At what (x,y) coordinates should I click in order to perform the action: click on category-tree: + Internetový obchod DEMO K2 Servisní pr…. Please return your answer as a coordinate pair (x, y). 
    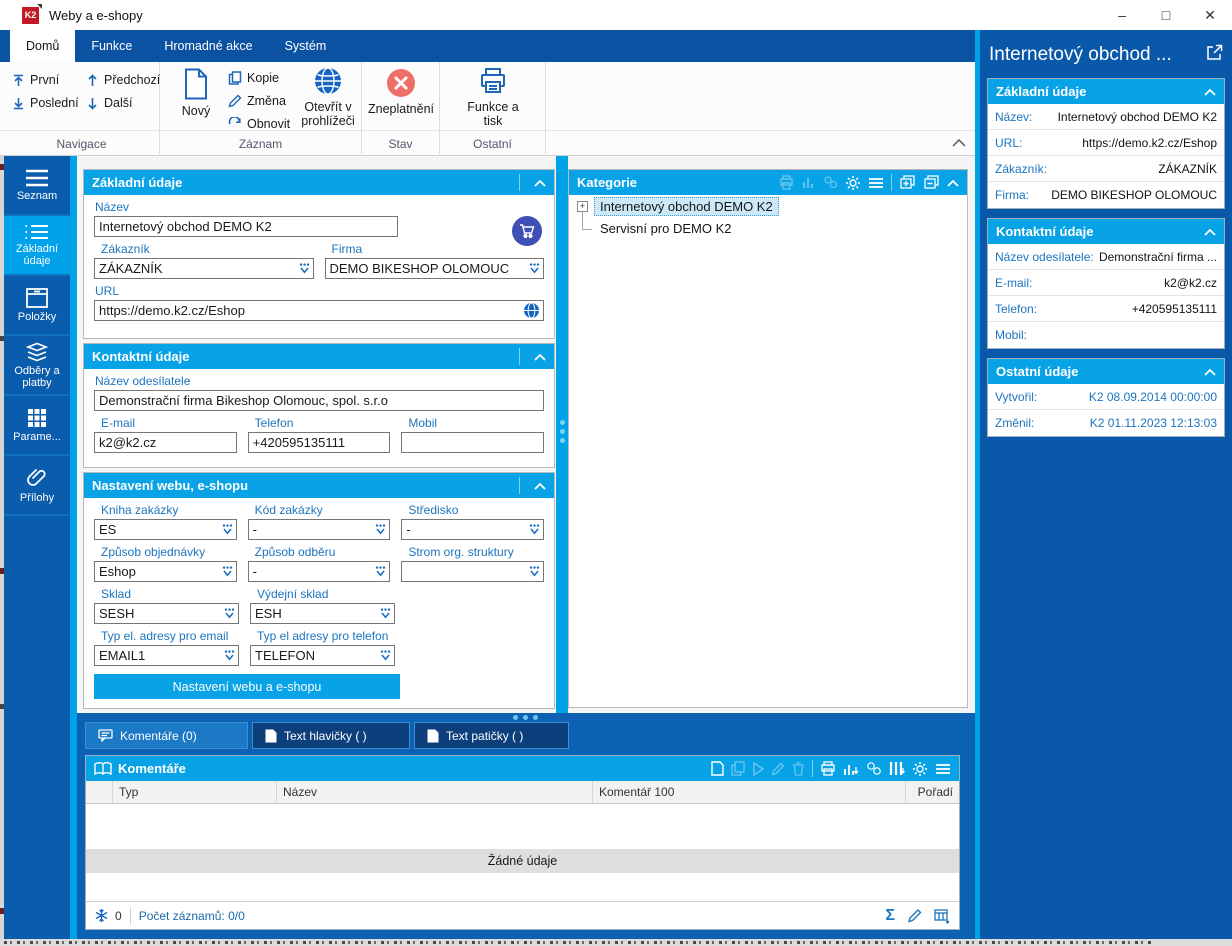
    Looking at the image, I should click on (768, 215).